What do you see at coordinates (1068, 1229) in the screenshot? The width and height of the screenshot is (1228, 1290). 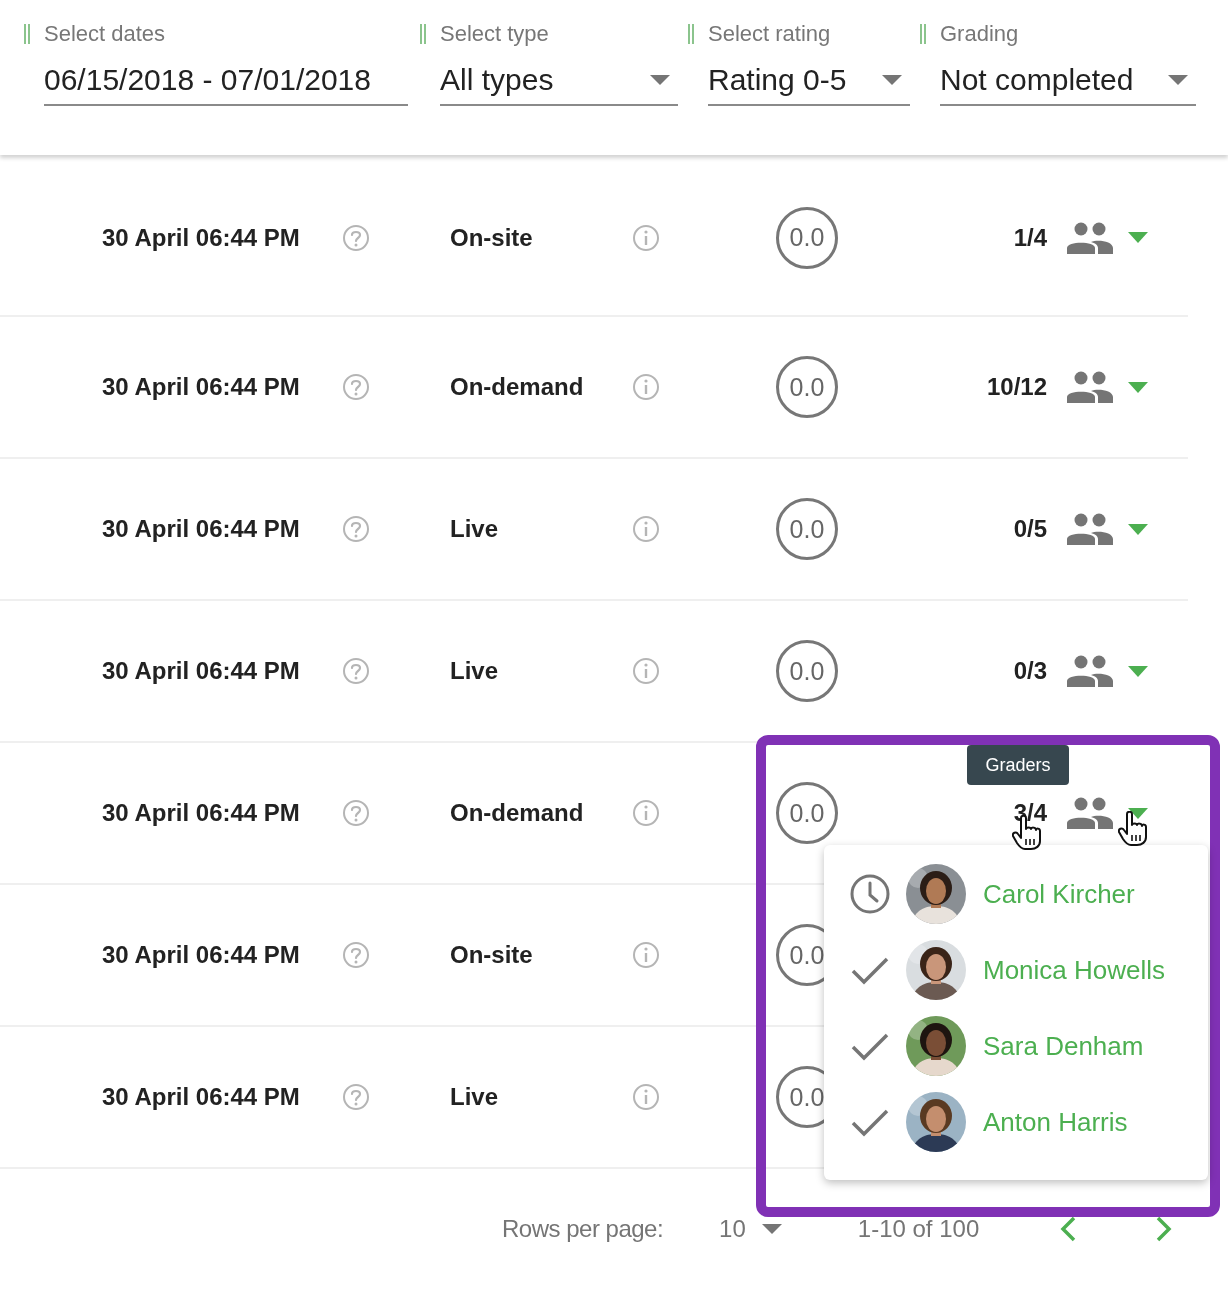 I see `previous-page-icon` at bounding box center [1068, 1229].